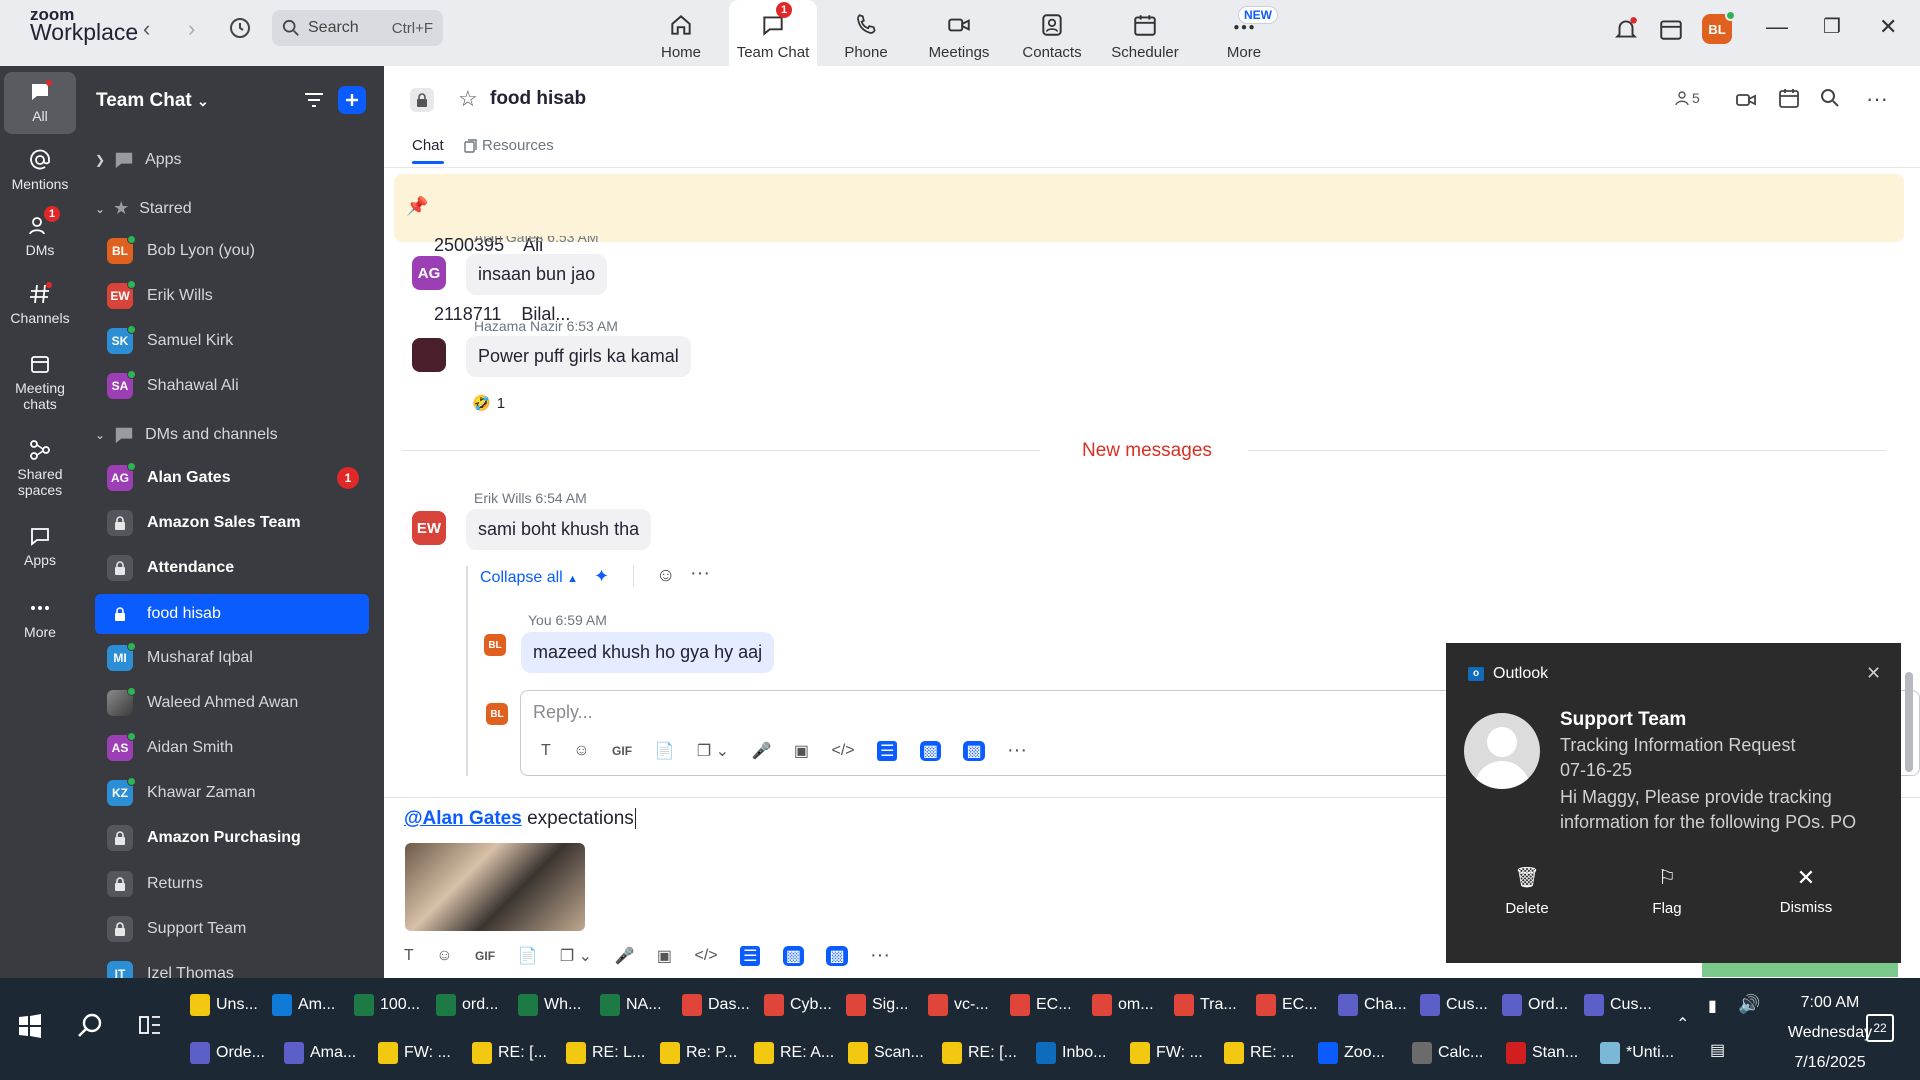  What do you see at coordinates (1832, 26) in the screenshot?
I see `restore-button: ❐` at bounding box center [1832, 26].